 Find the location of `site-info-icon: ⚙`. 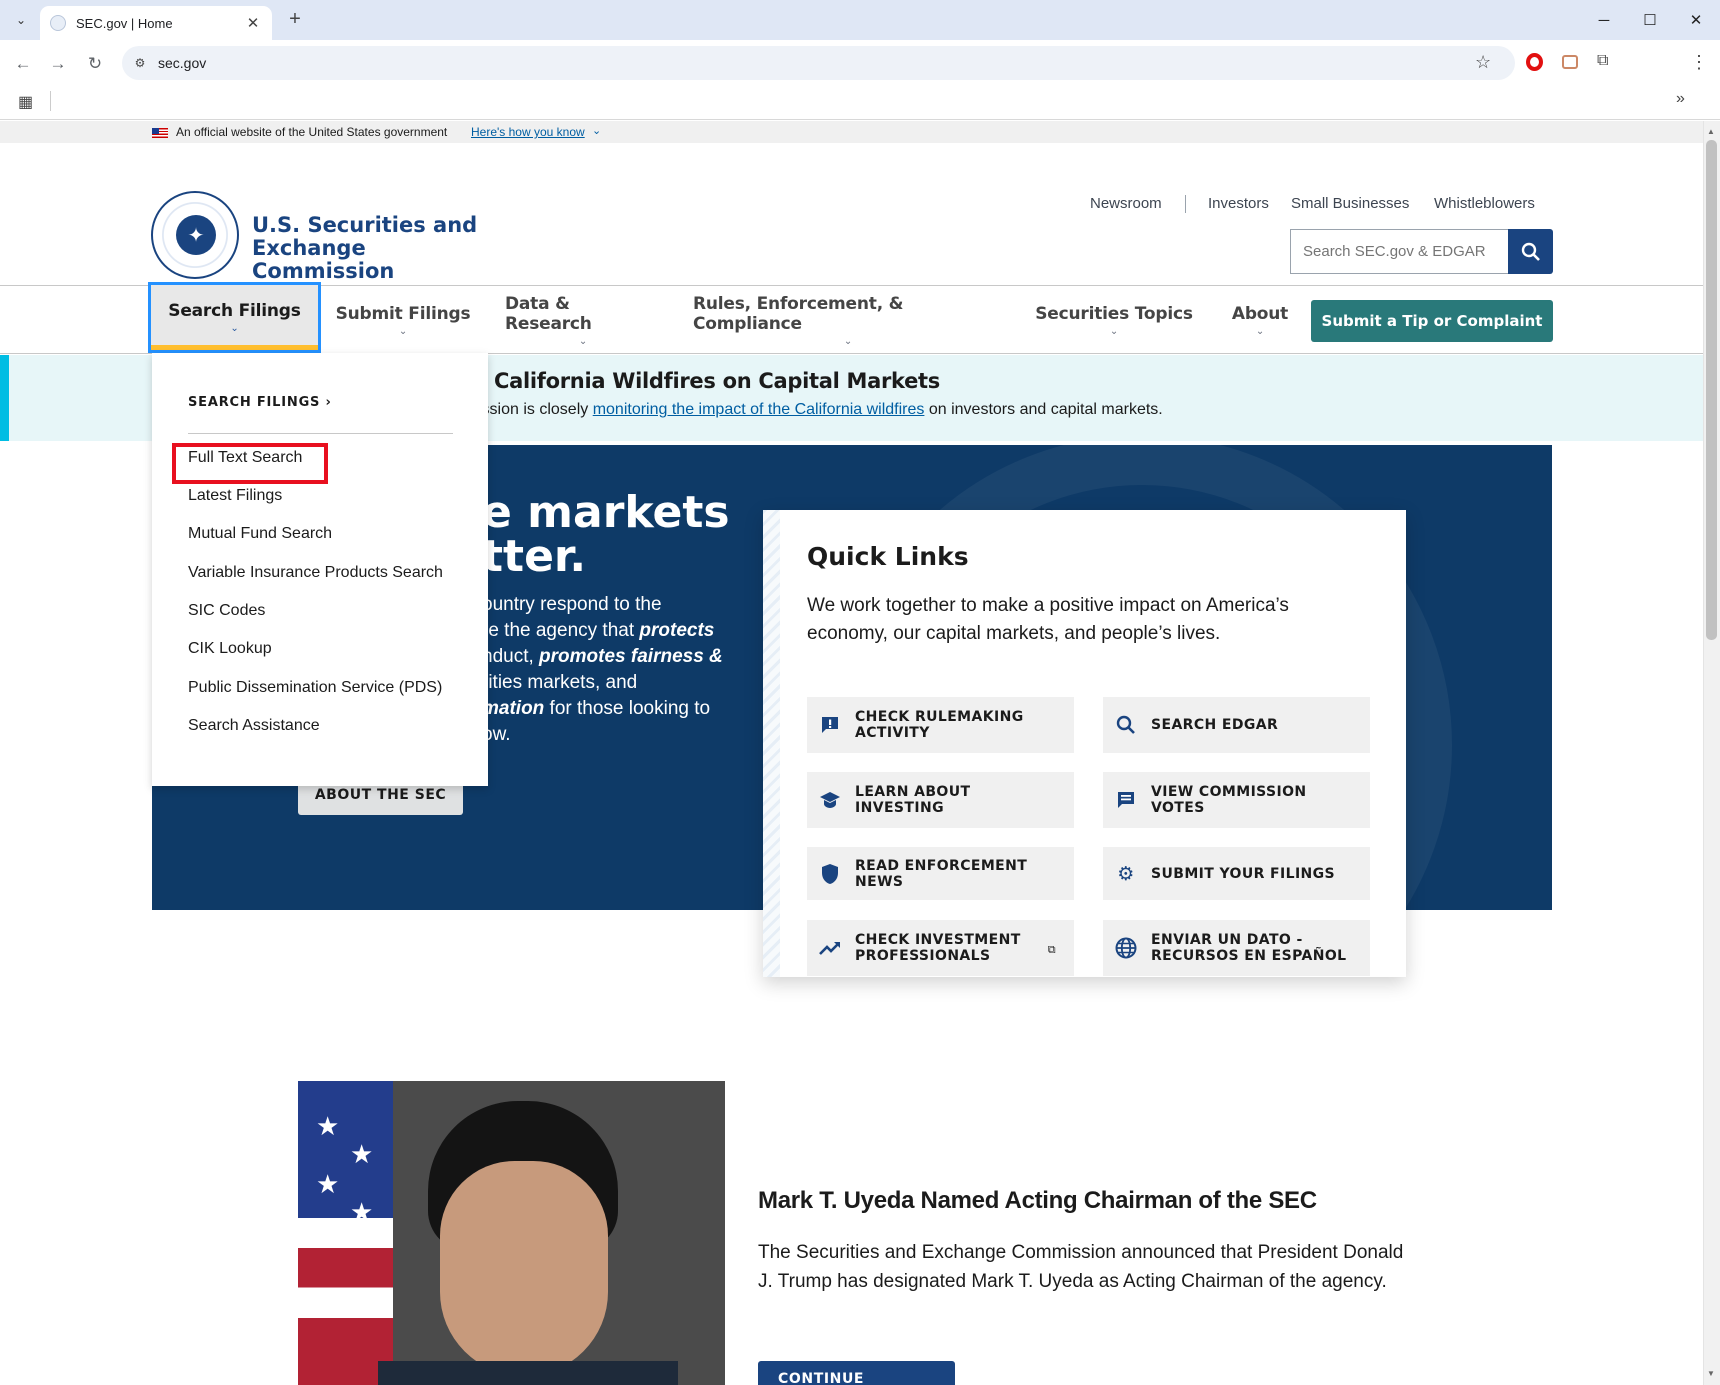

site-info-icon: ⚙ is located at coordinates (140, 63).